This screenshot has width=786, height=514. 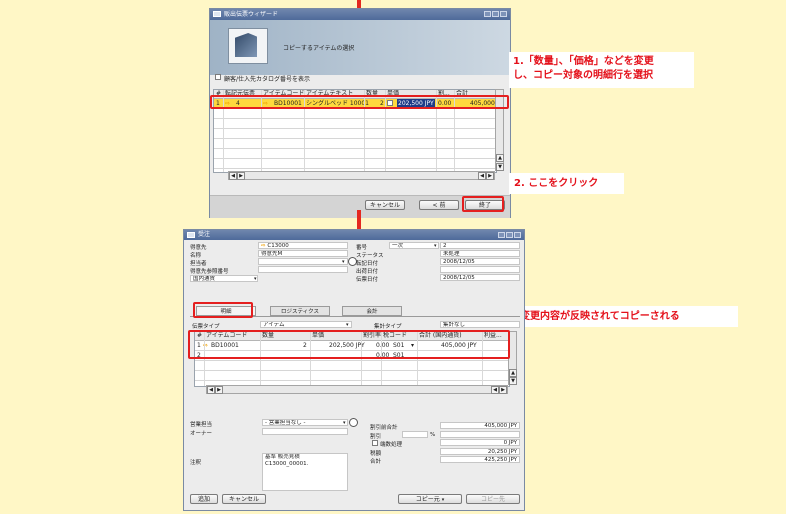 I want to click on highlight-finish-button, so click(x=483, y=204).